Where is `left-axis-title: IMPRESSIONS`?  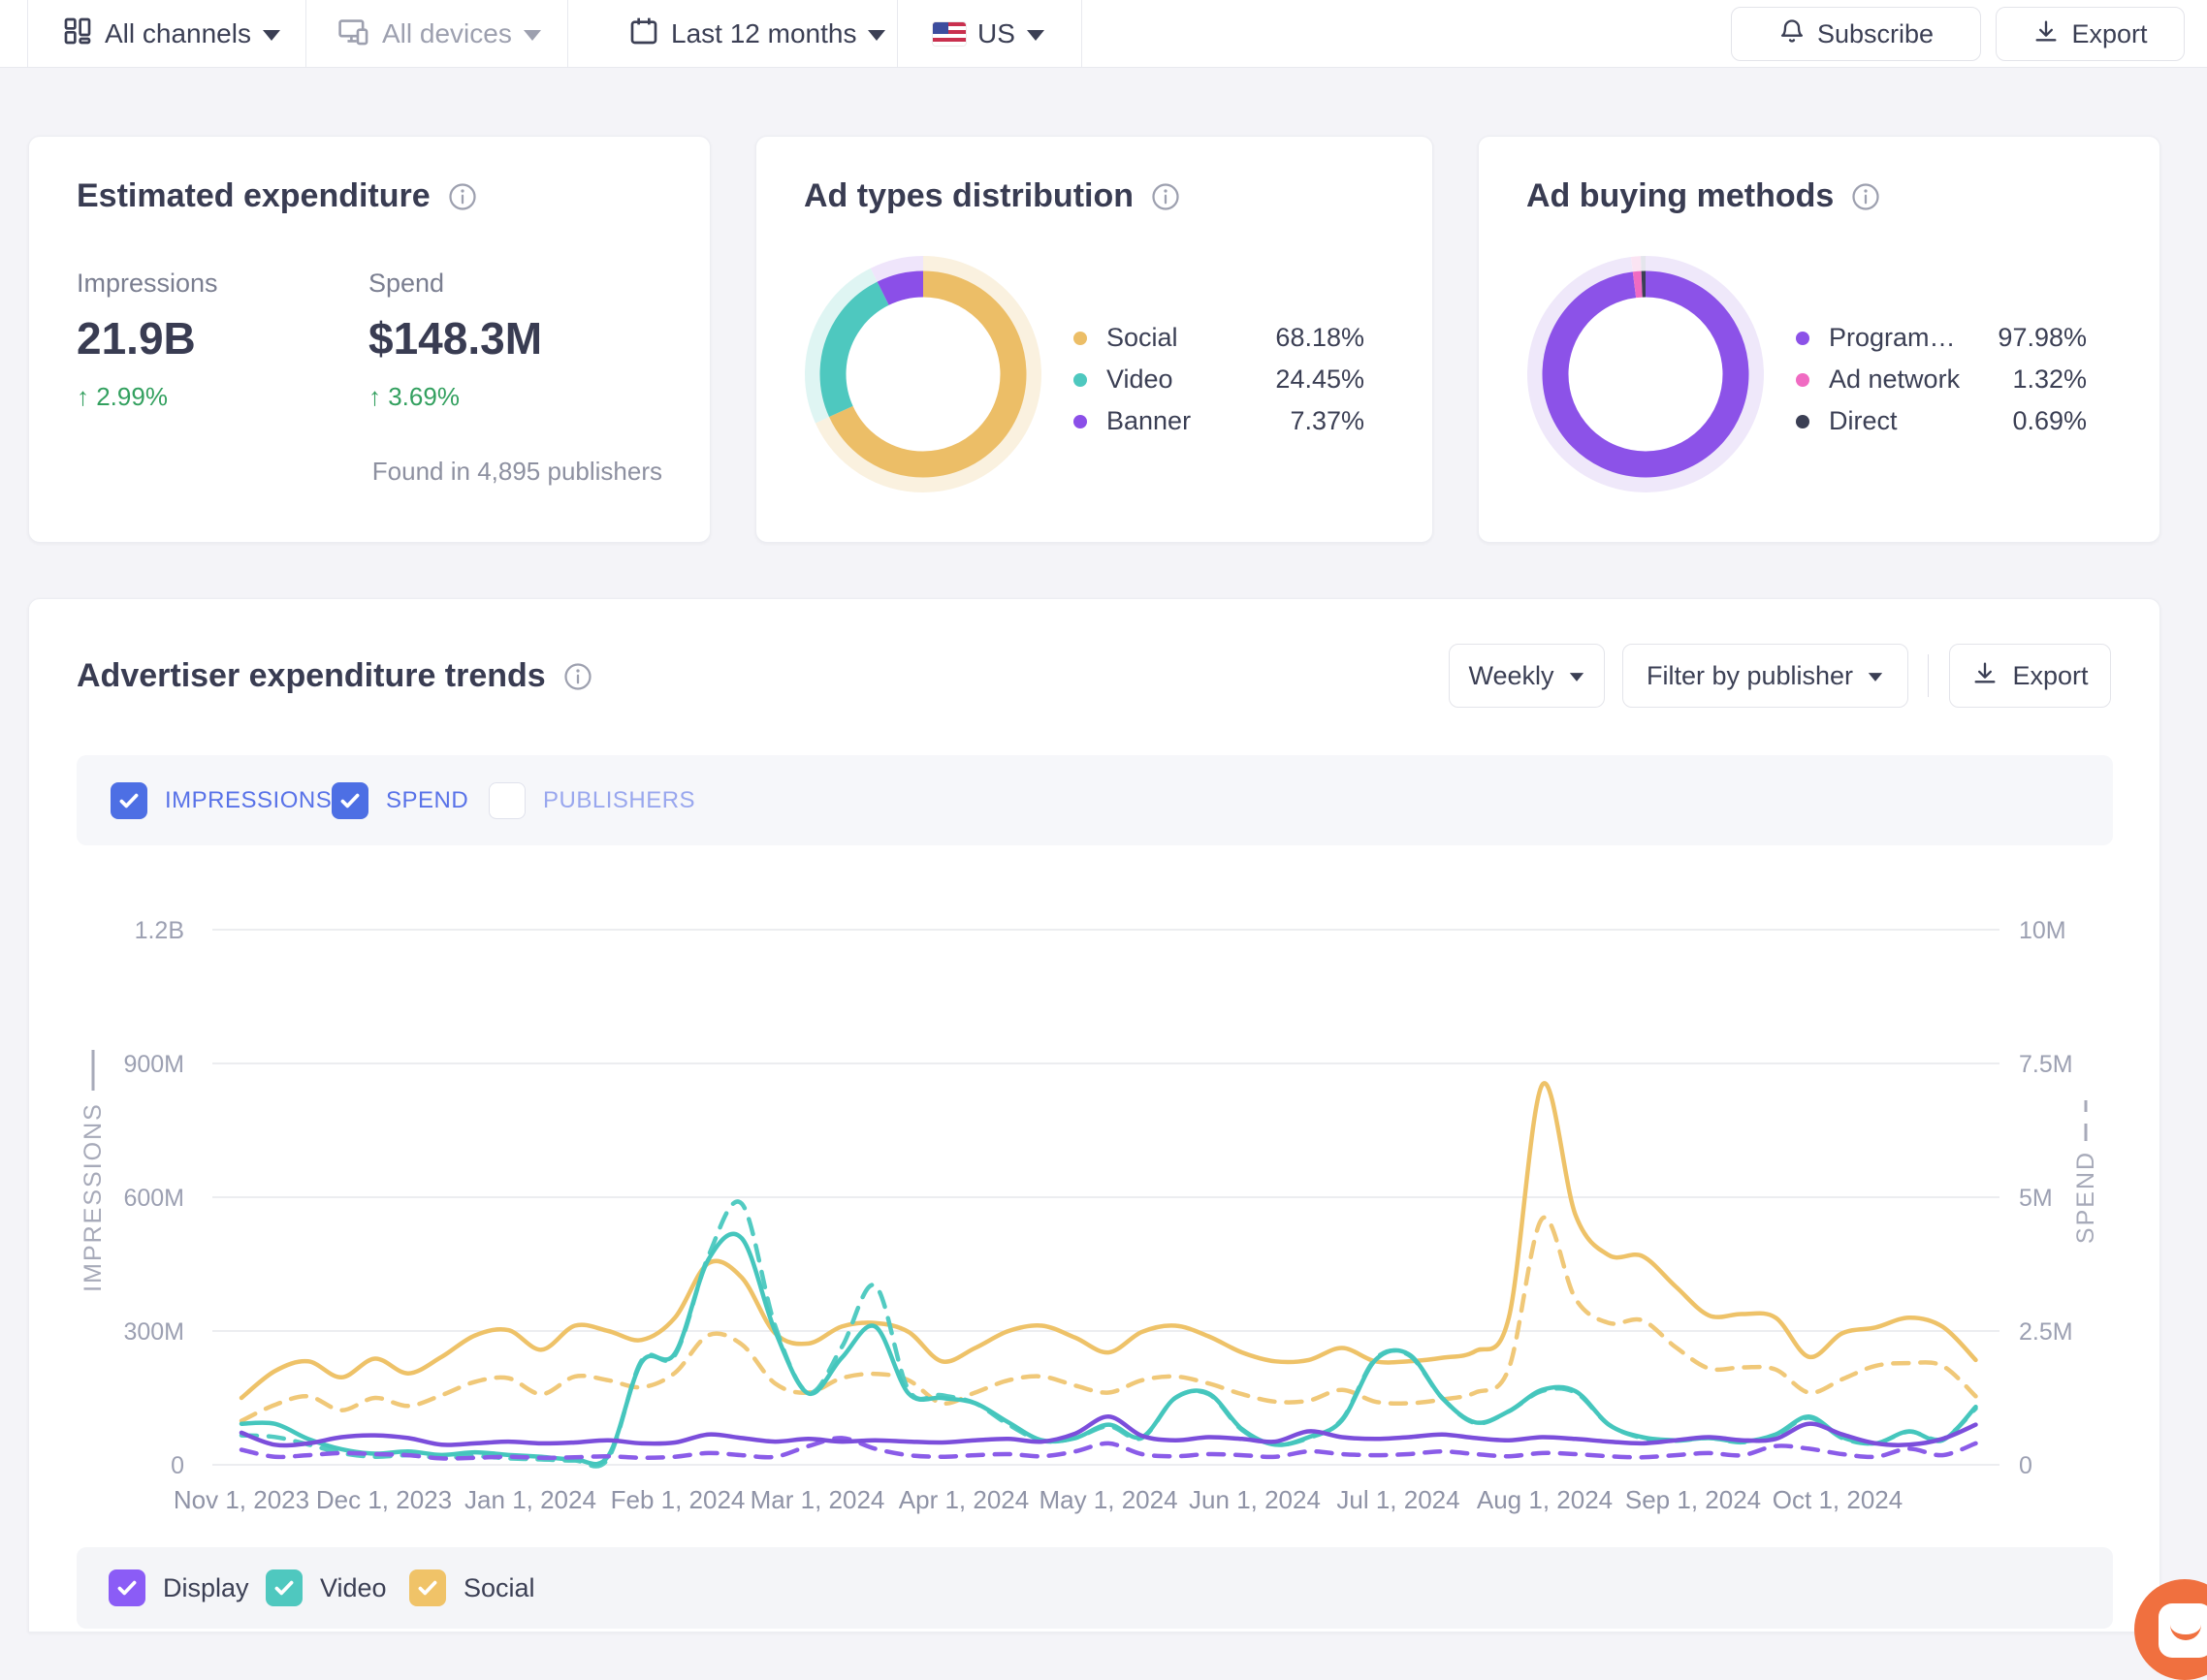
left-axis-title: IMPRESSIONS is located at coordinates (93, 1197).